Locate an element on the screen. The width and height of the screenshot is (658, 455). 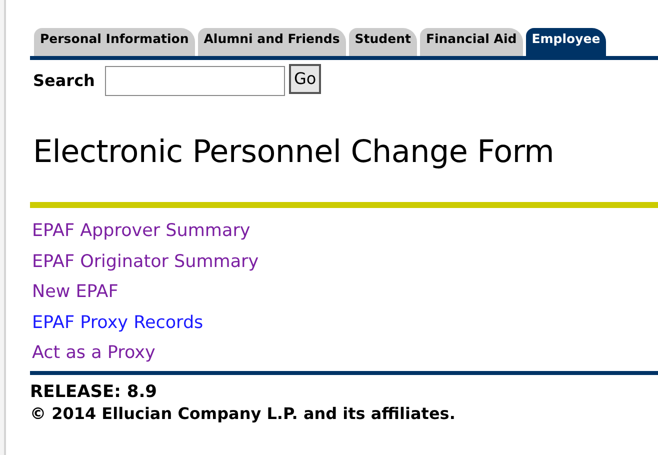
menu-link: New EPAF is located at coordinates (75, 292).